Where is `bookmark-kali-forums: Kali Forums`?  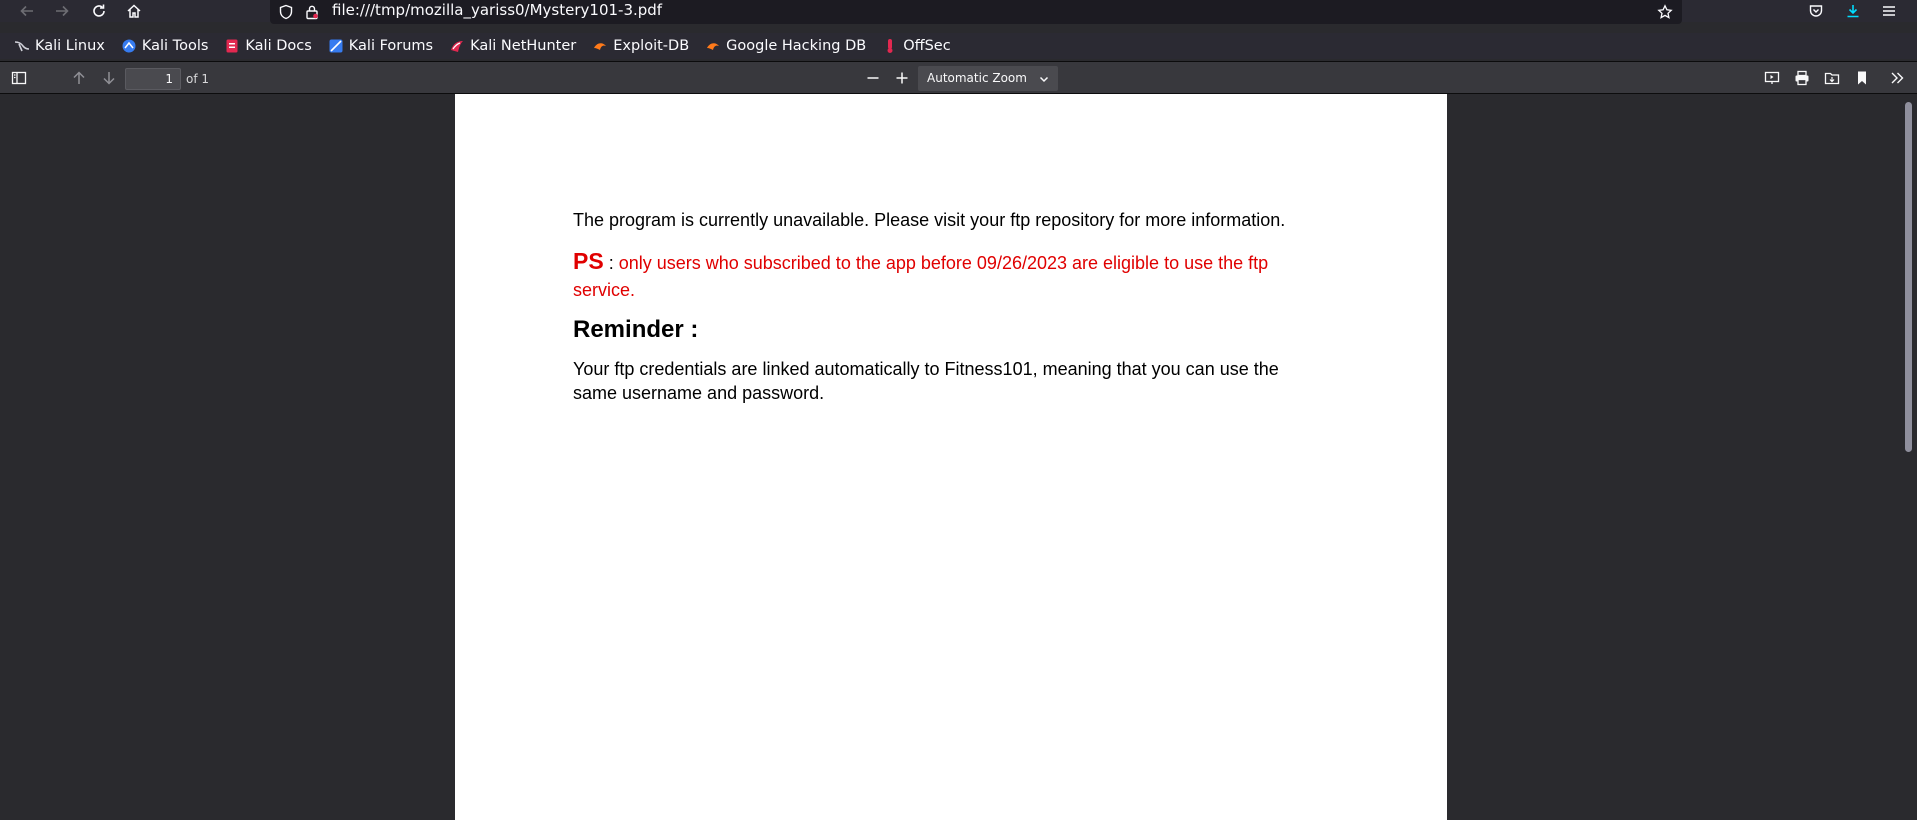
bookmark-kali-forums: Kali Forums is located at coordinates (379, 46).